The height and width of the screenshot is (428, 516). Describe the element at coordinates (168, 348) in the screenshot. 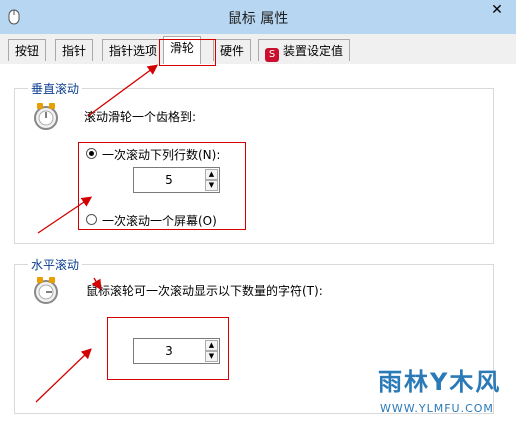

I see `highlight-box-horizontal` at that location.